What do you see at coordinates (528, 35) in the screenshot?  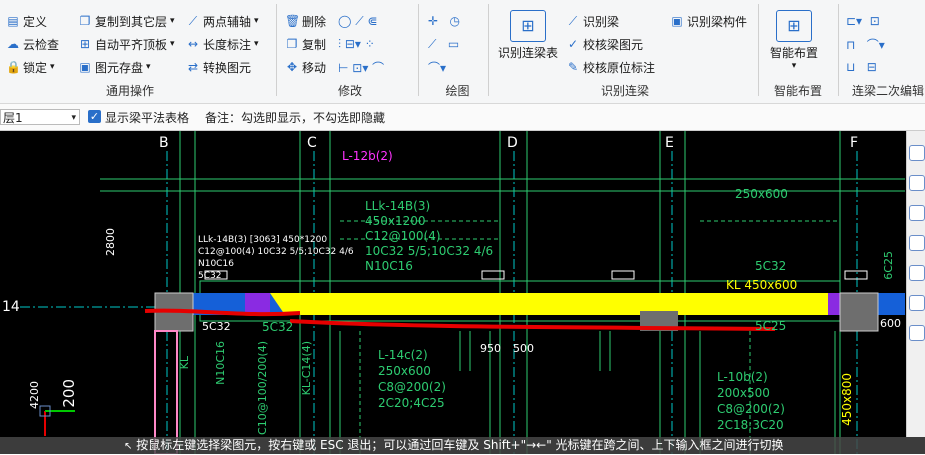 I see `identify-beam-table-button: ⊞ 识别连梁表` at bounding box center [528, 35].